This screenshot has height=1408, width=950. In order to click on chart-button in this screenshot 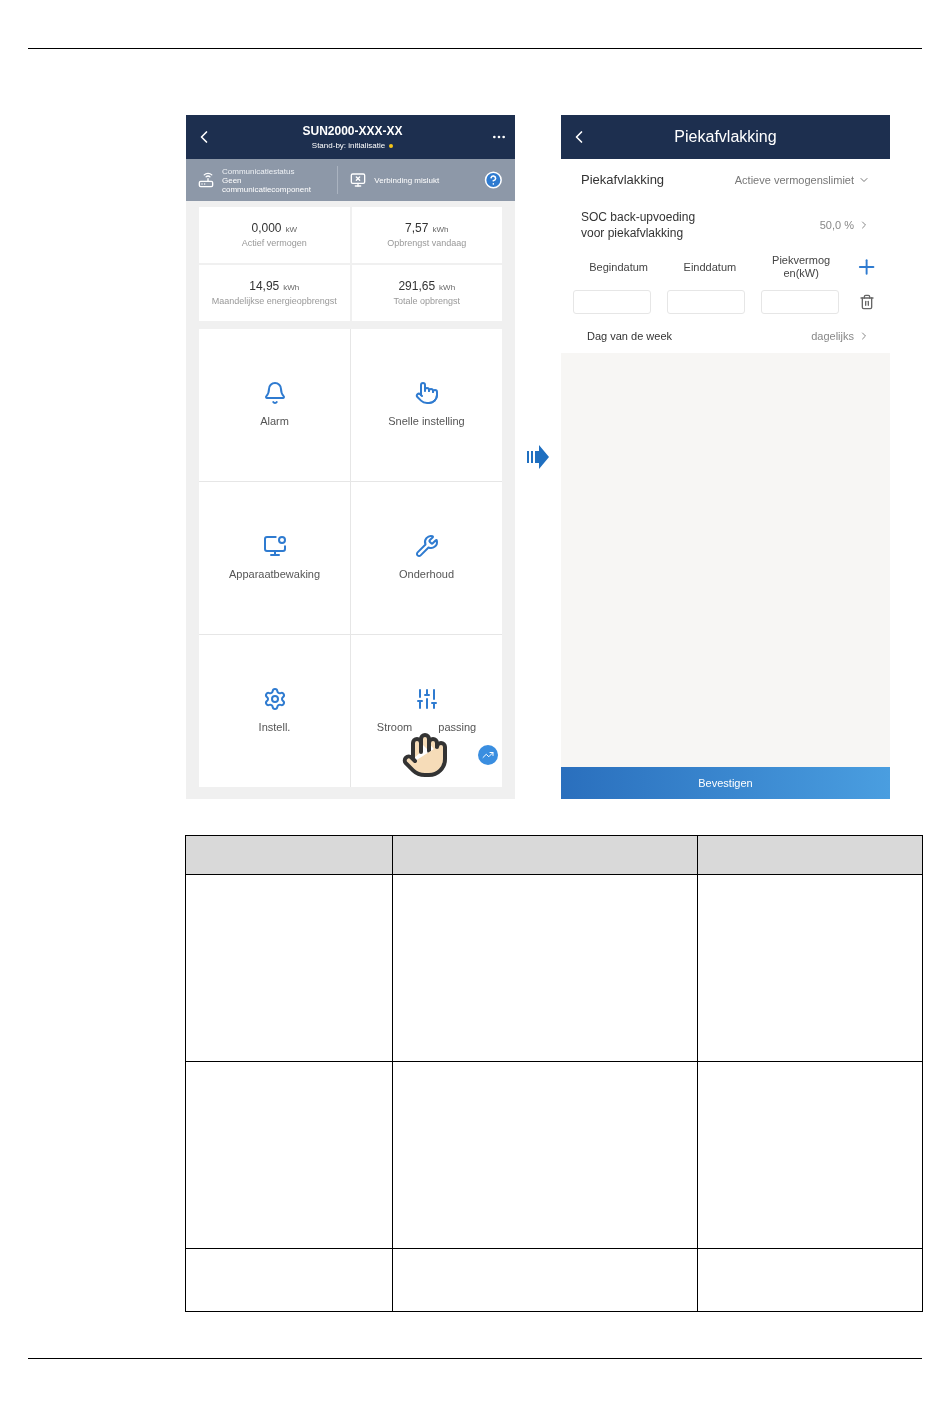, I will do `click(488, 755)`.